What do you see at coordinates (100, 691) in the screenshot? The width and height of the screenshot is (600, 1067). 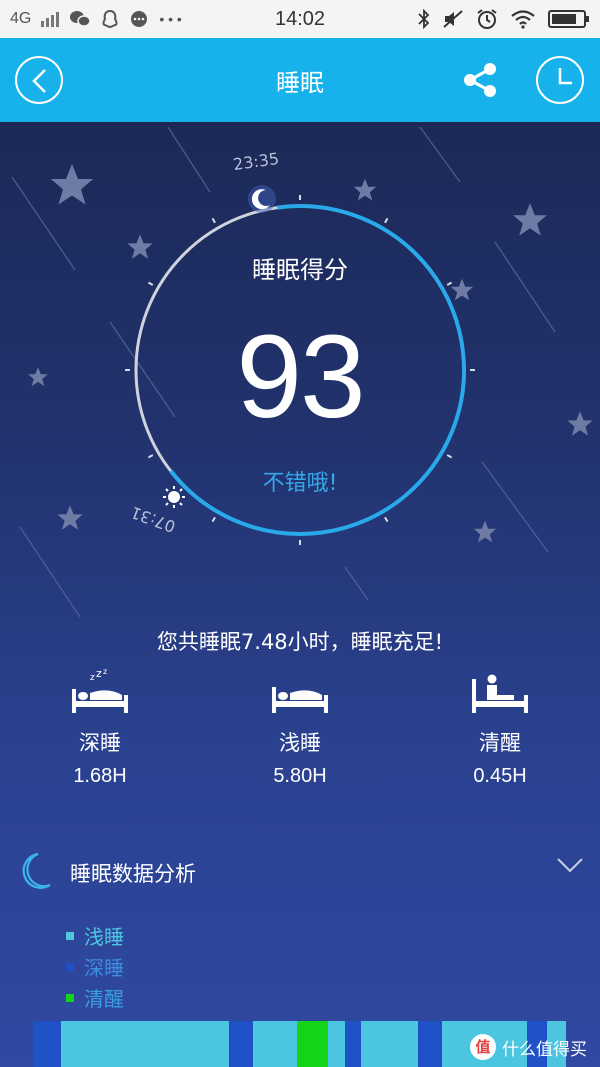 I see `deep-sleep-bed-icon: z z z` at bounding box center [100, 691].